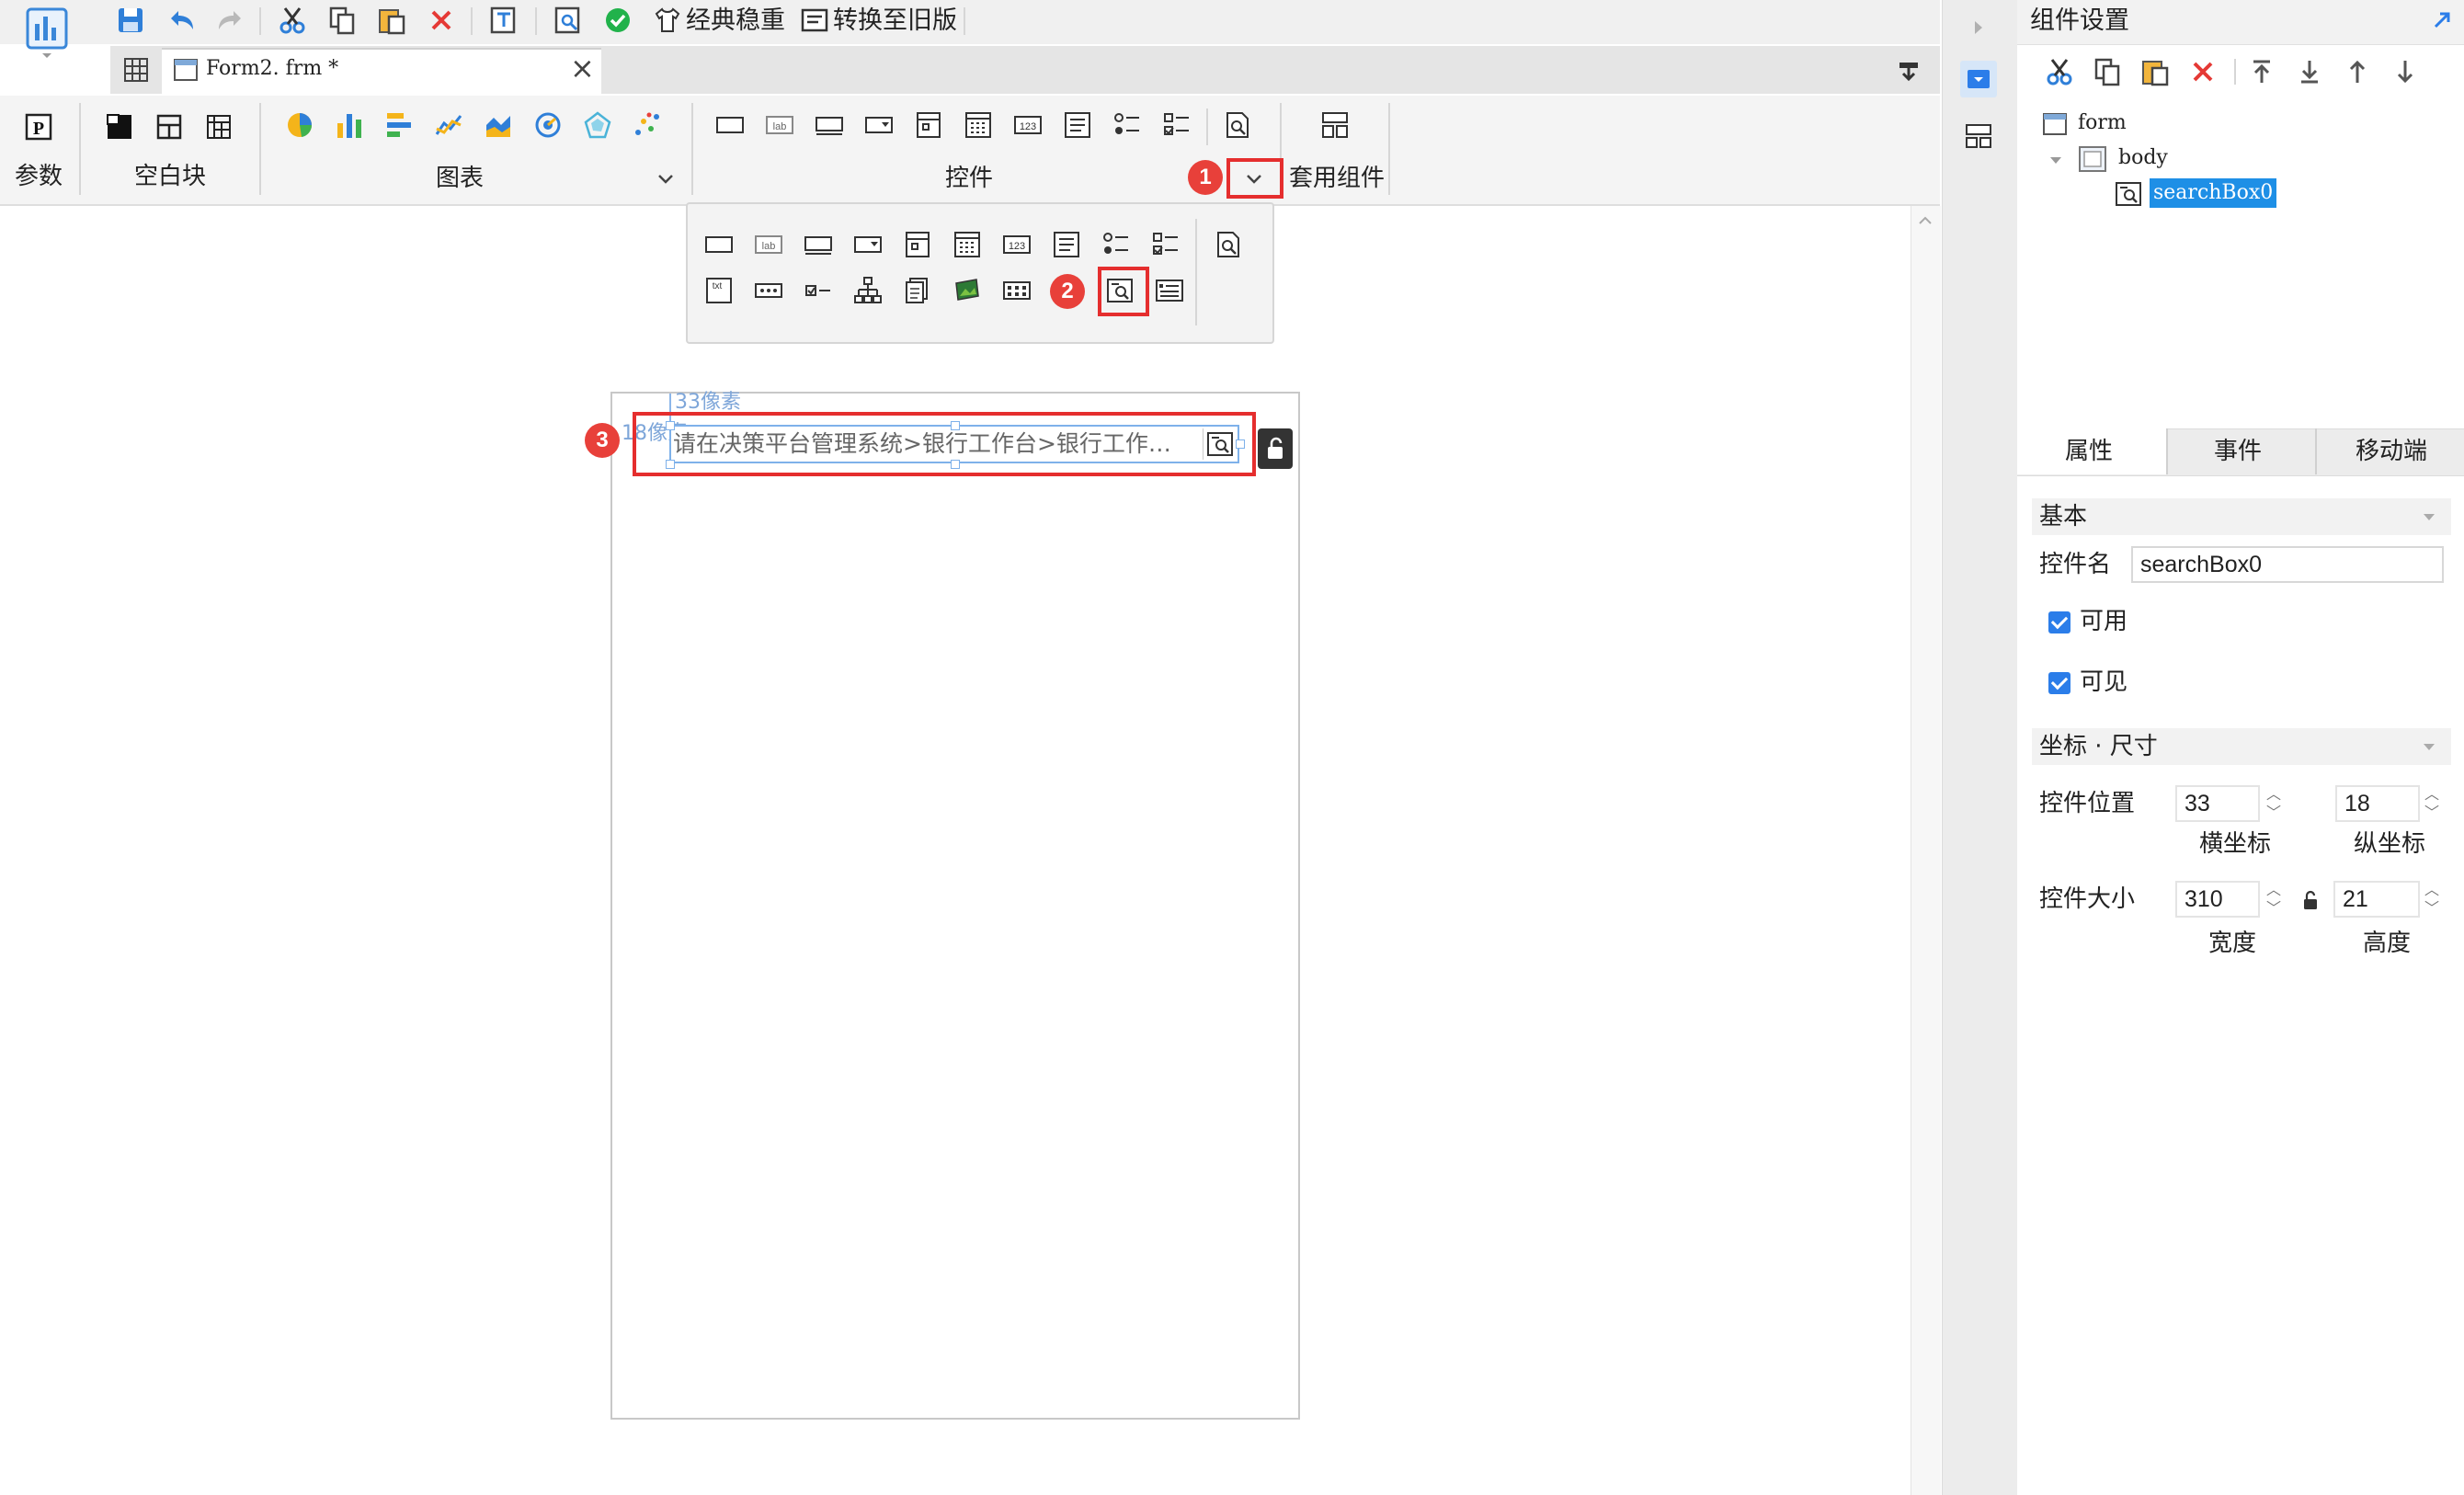  What do you see at coordinates (719, 244) in the screenshot?
I see `palette-button-icon` at bounding box center [719, 244].